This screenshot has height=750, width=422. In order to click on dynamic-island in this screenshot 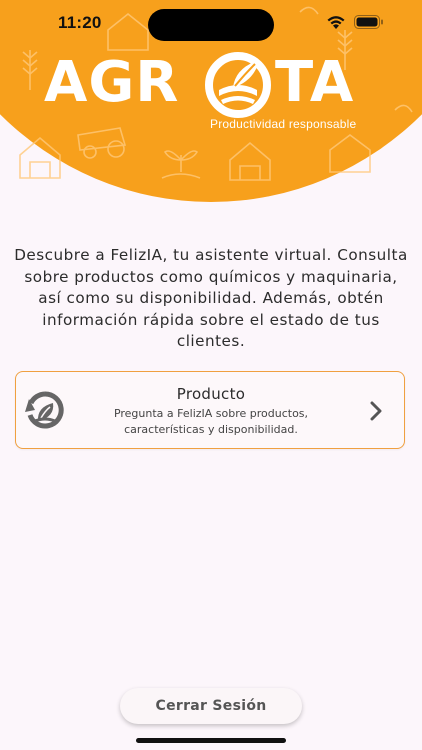, I will do `click(211, 25)`.